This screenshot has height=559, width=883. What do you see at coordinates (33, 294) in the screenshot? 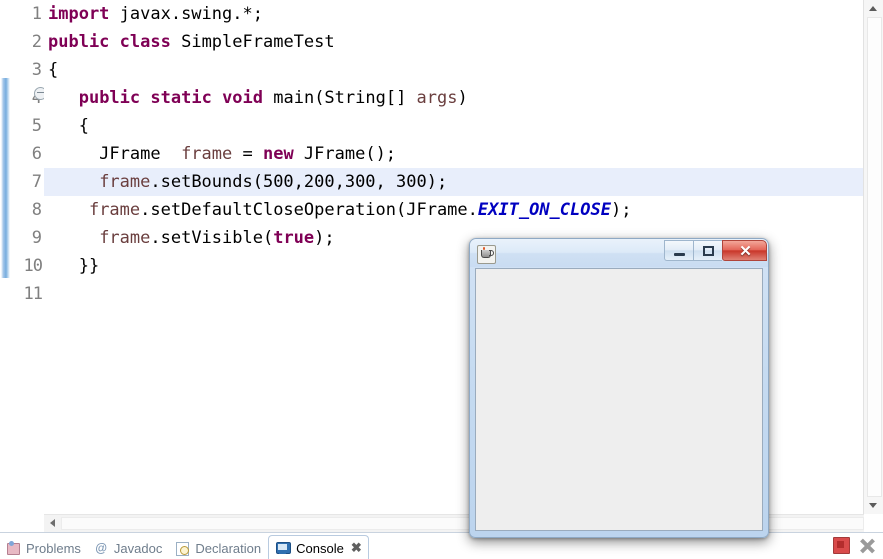
I see `line-number: 11` at bounding box center [33, 294].